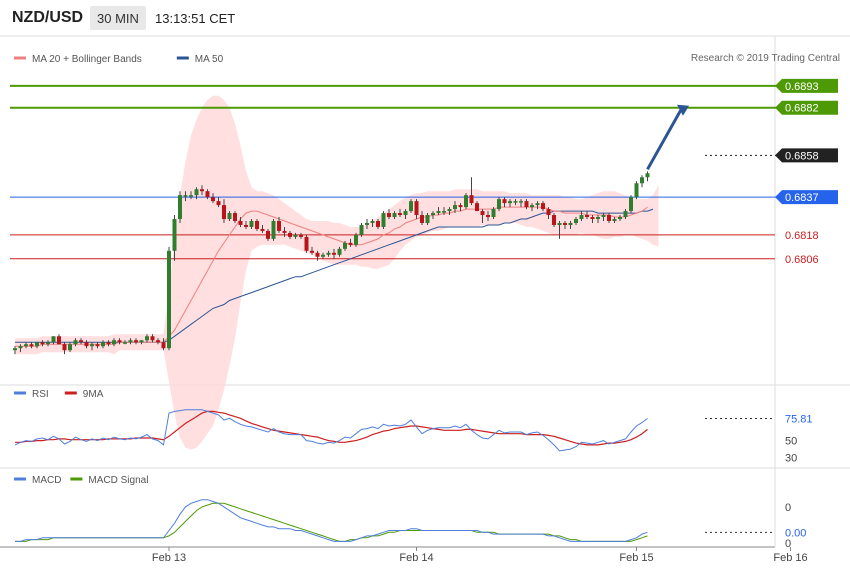 The height and width of the screenshot is (576, 850). I want to click on x-tick-label: Feb 15, so click(636, 558).